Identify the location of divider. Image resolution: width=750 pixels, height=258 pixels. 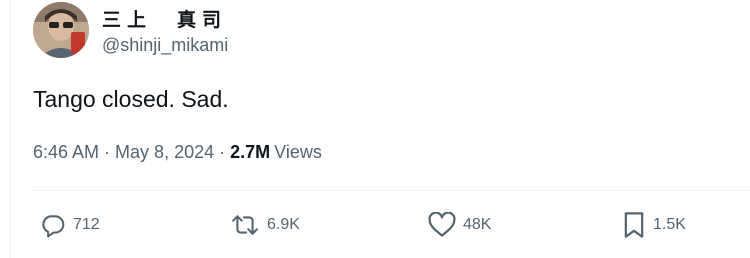
(391, 190).